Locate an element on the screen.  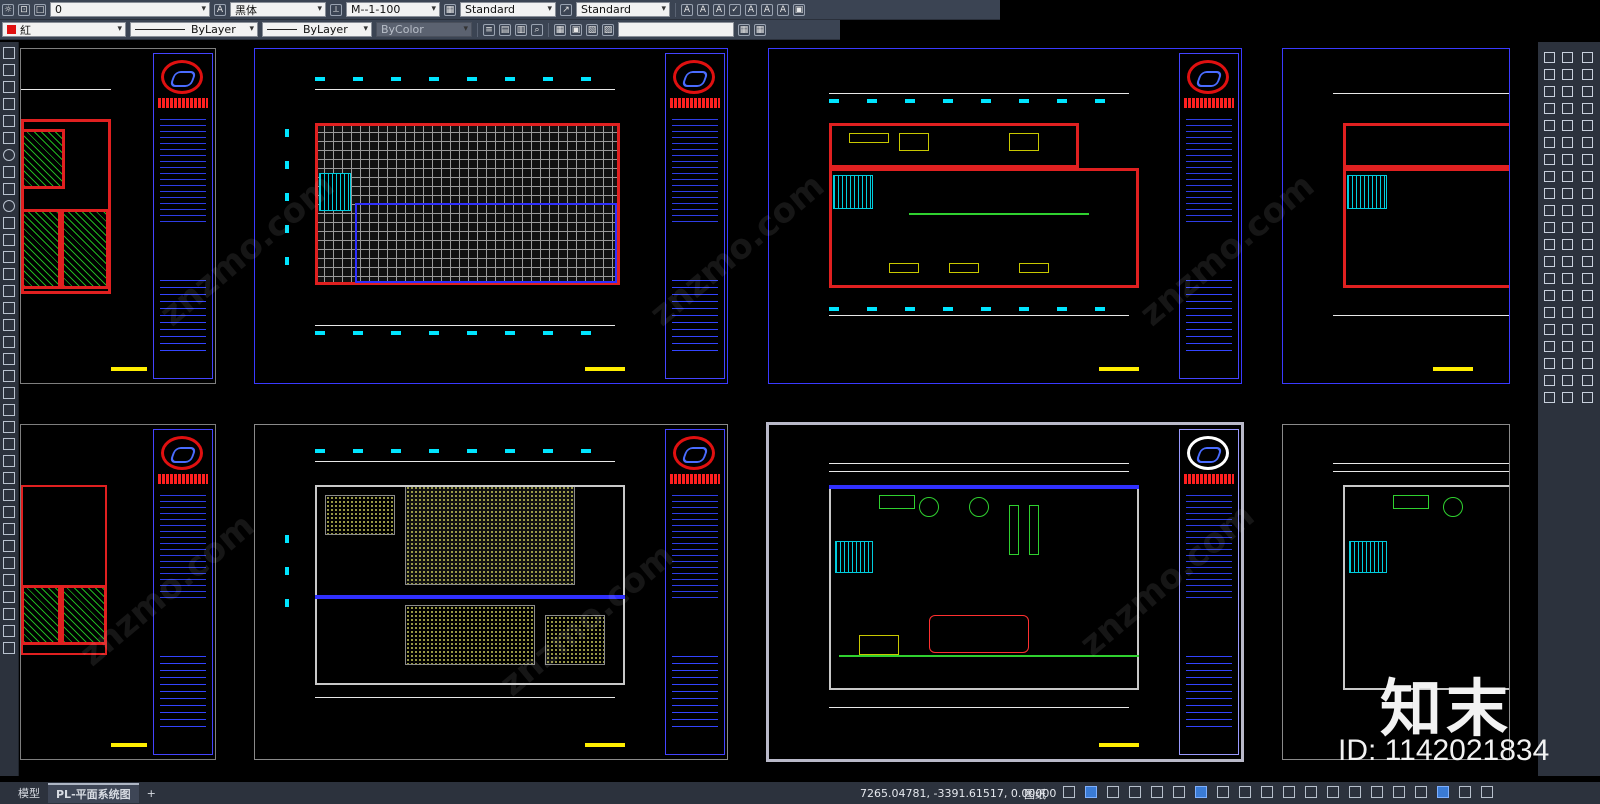
dim-update-icon is located at coordinates (1549, 380).